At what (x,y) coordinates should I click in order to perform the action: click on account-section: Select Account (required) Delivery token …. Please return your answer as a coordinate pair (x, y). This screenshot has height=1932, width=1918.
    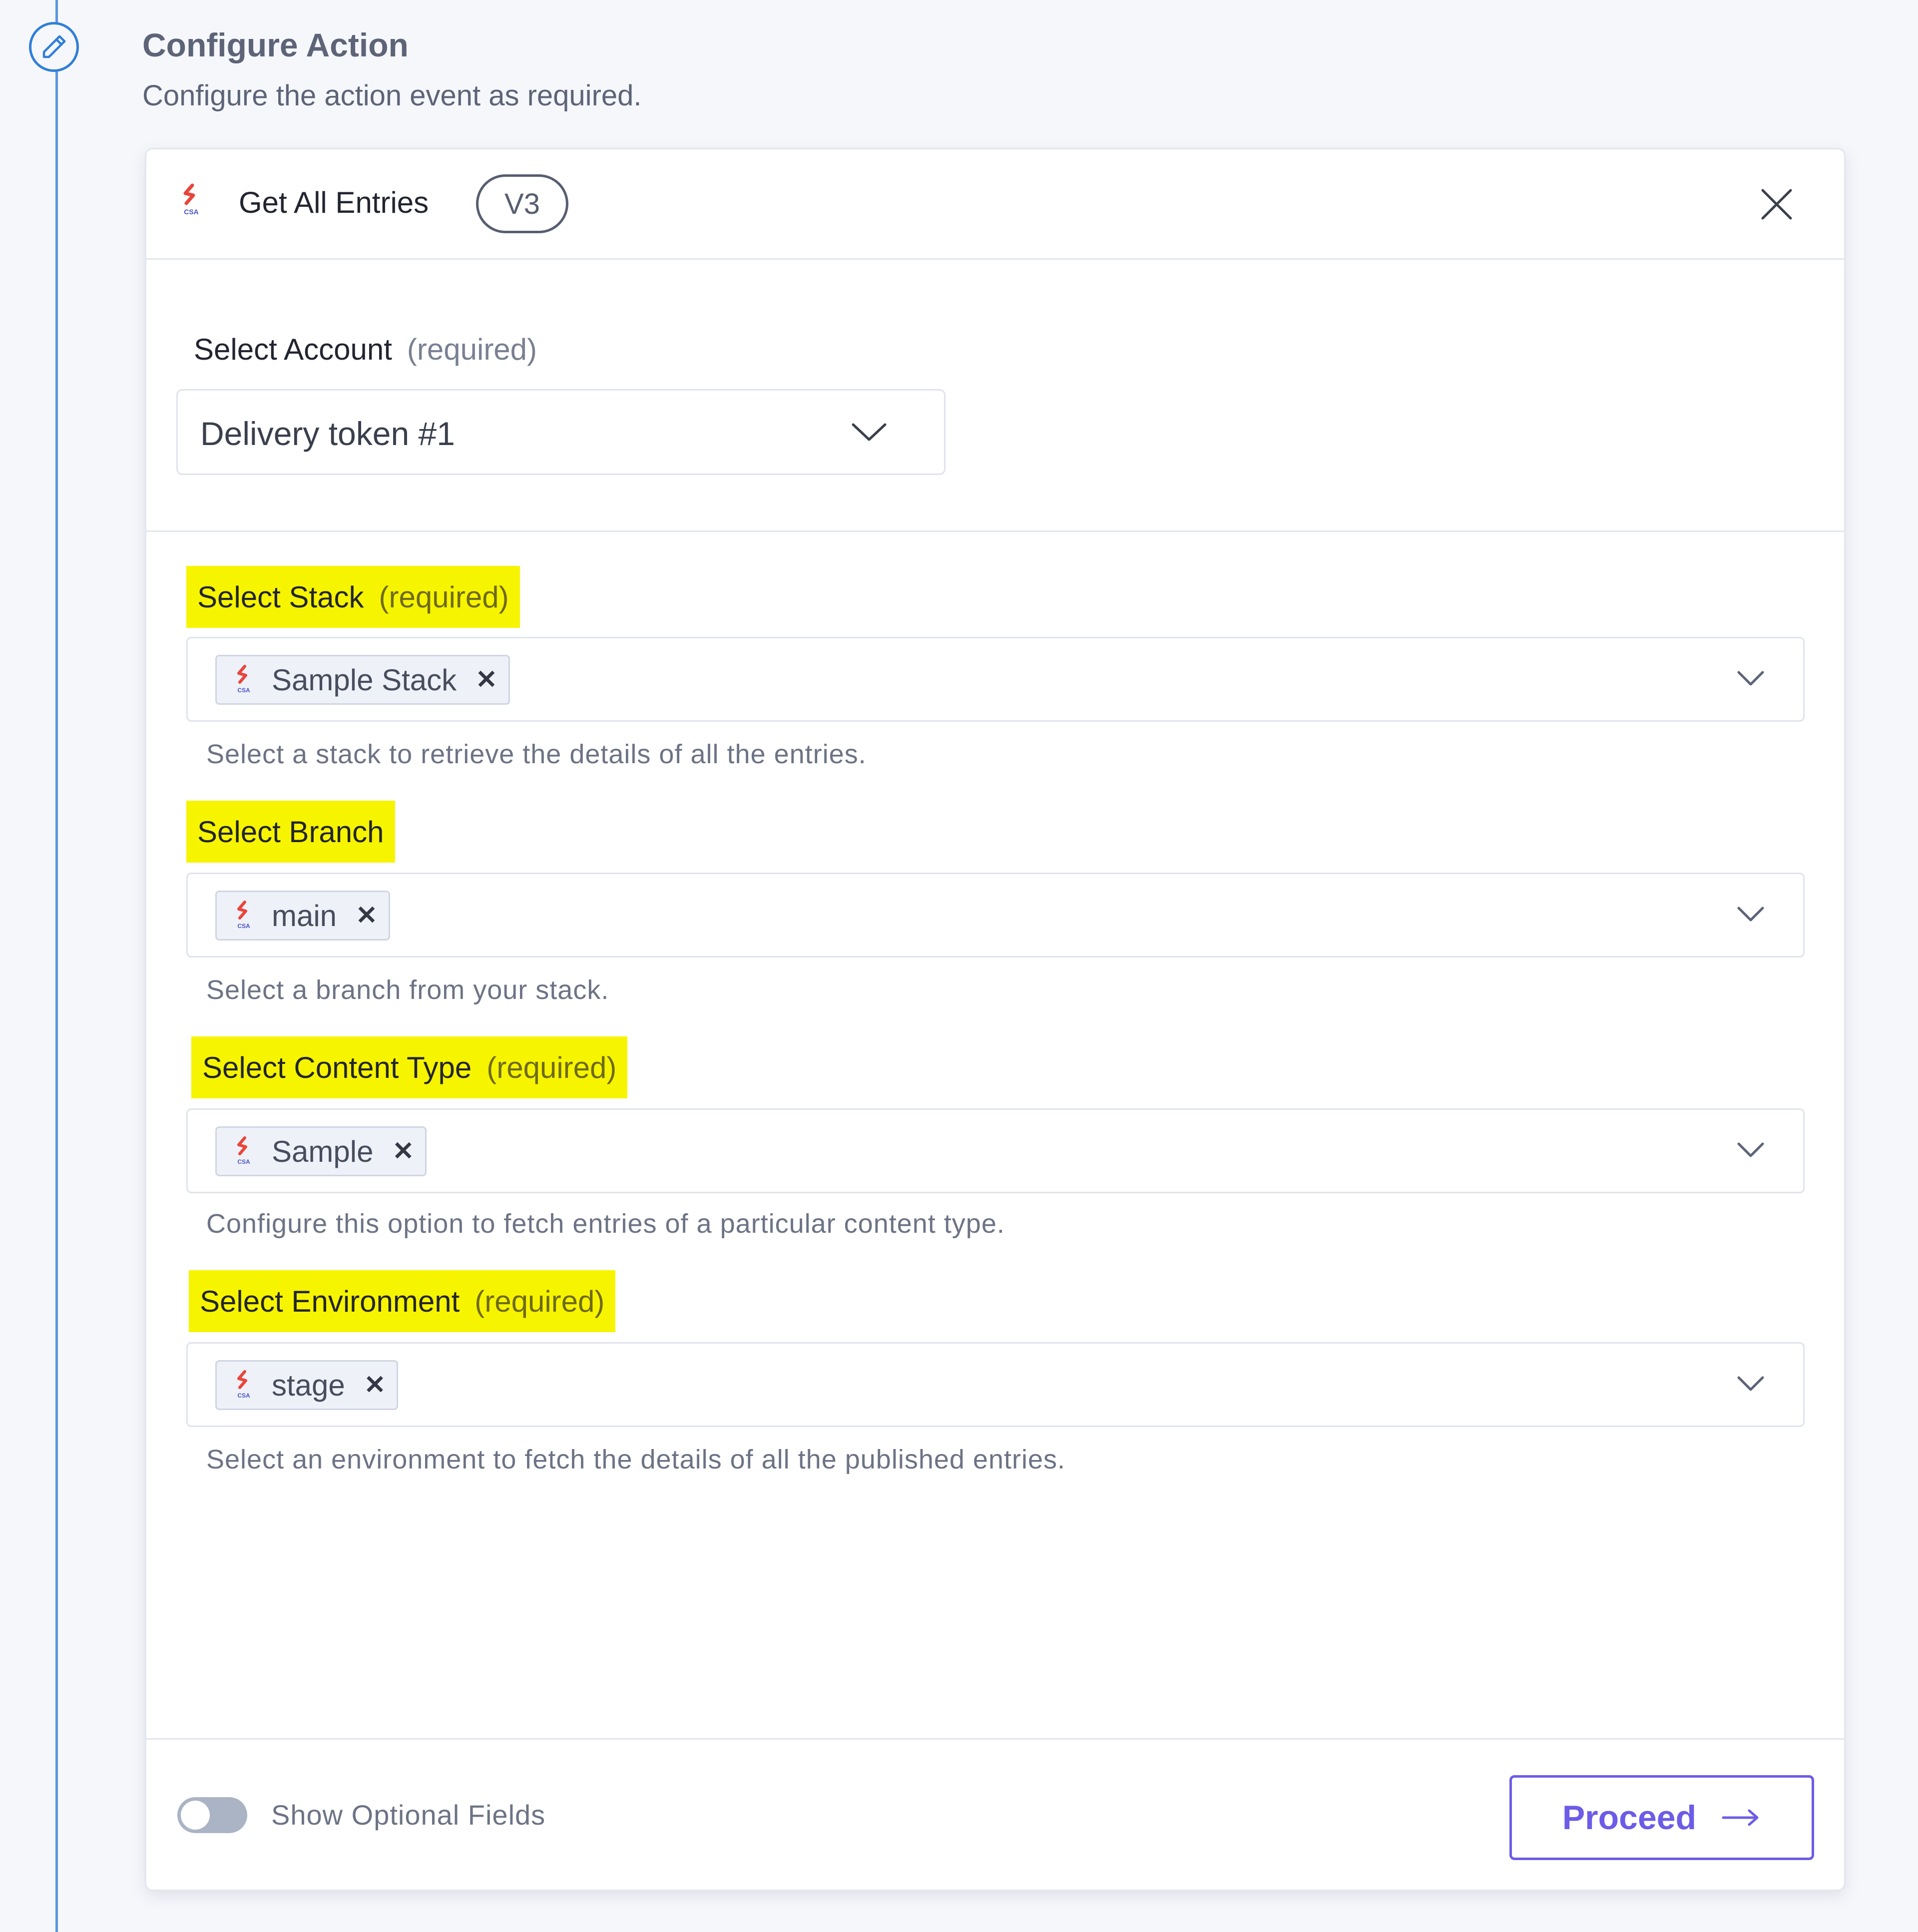
    Looking at the image, I should click on (995, 395).